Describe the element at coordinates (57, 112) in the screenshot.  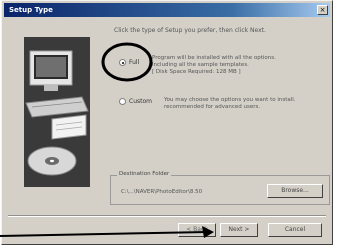
I see `setup-graphic` at that location.